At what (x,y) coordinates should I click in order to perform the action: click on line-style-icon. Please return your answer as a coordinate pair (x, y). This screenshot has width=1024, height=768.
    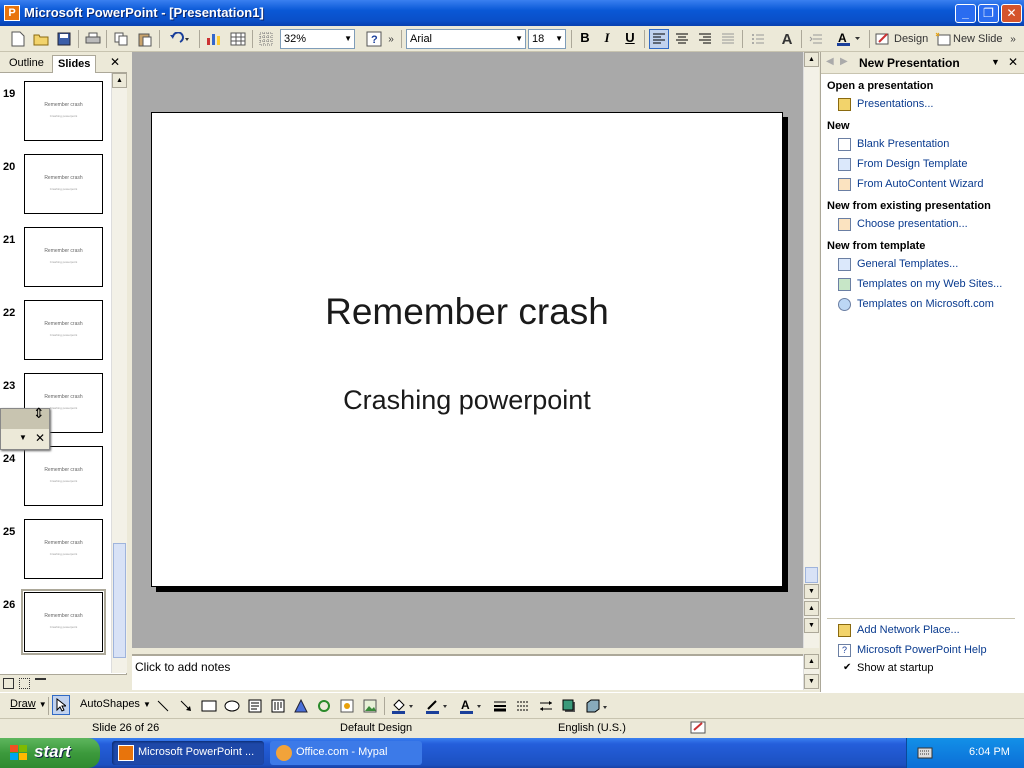
    Looking at the image, I should click on (500, 706).